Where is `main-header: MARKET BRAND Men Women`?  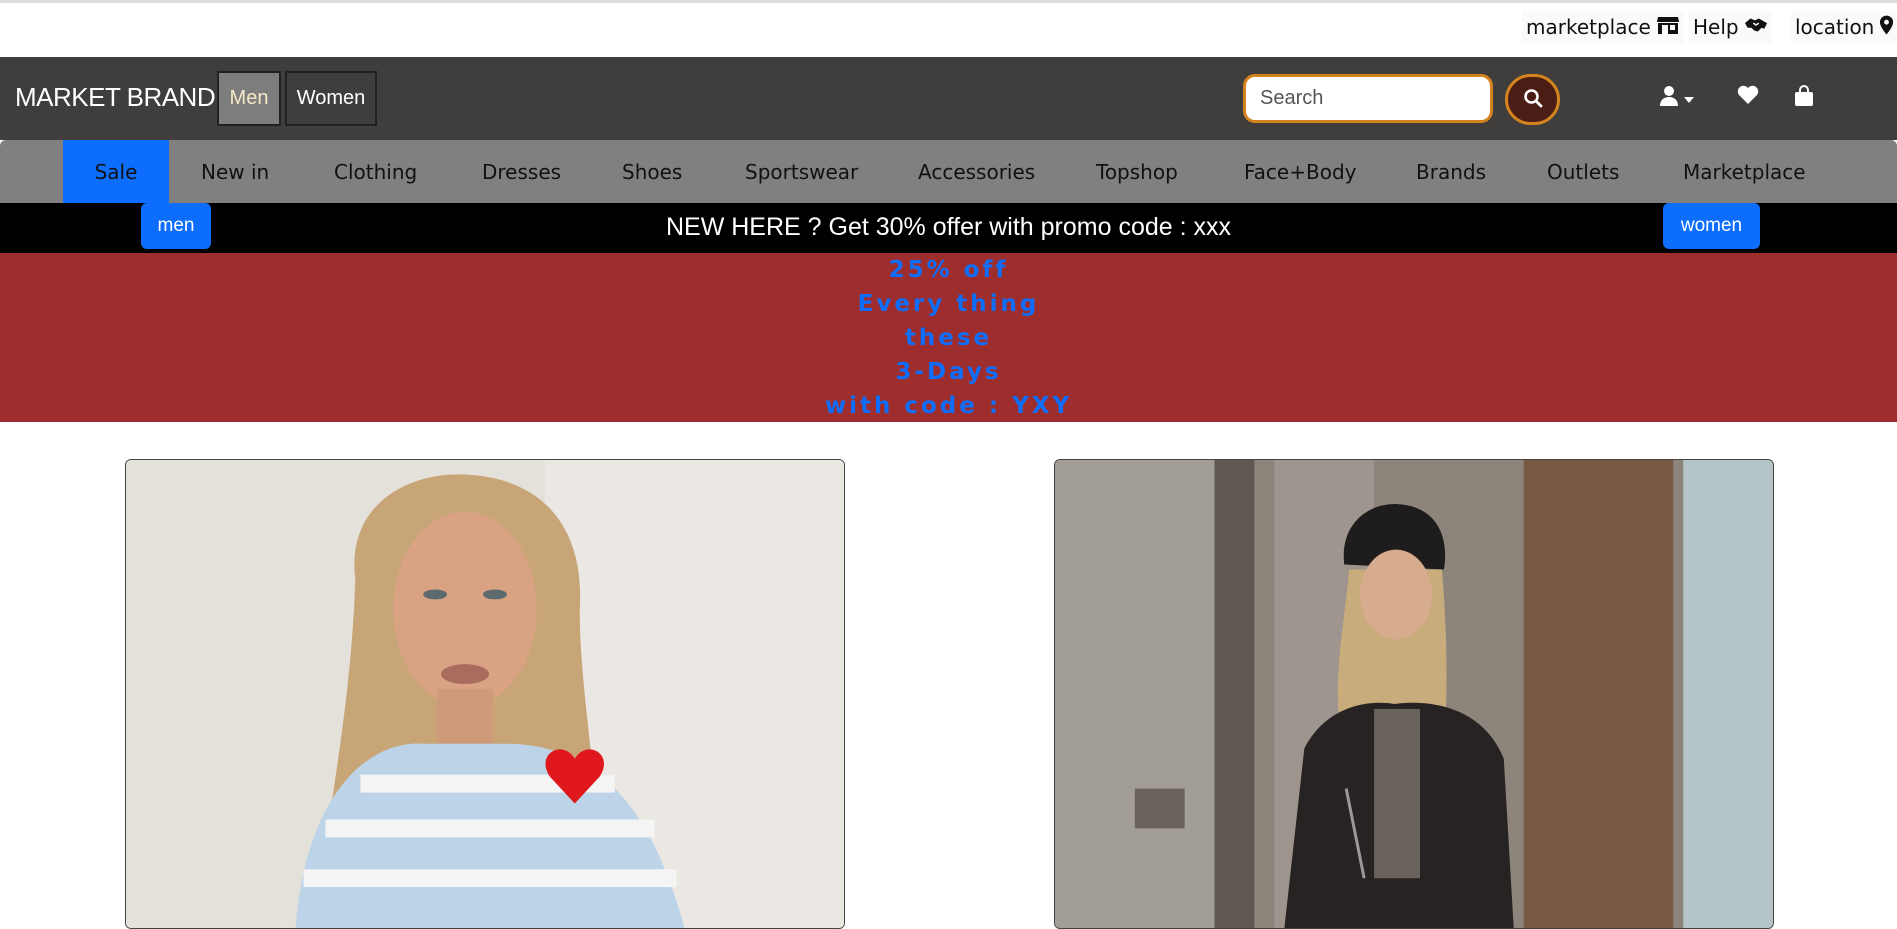
main-header: MARKET BRAND Men Women is located at coordinates (948, 98).